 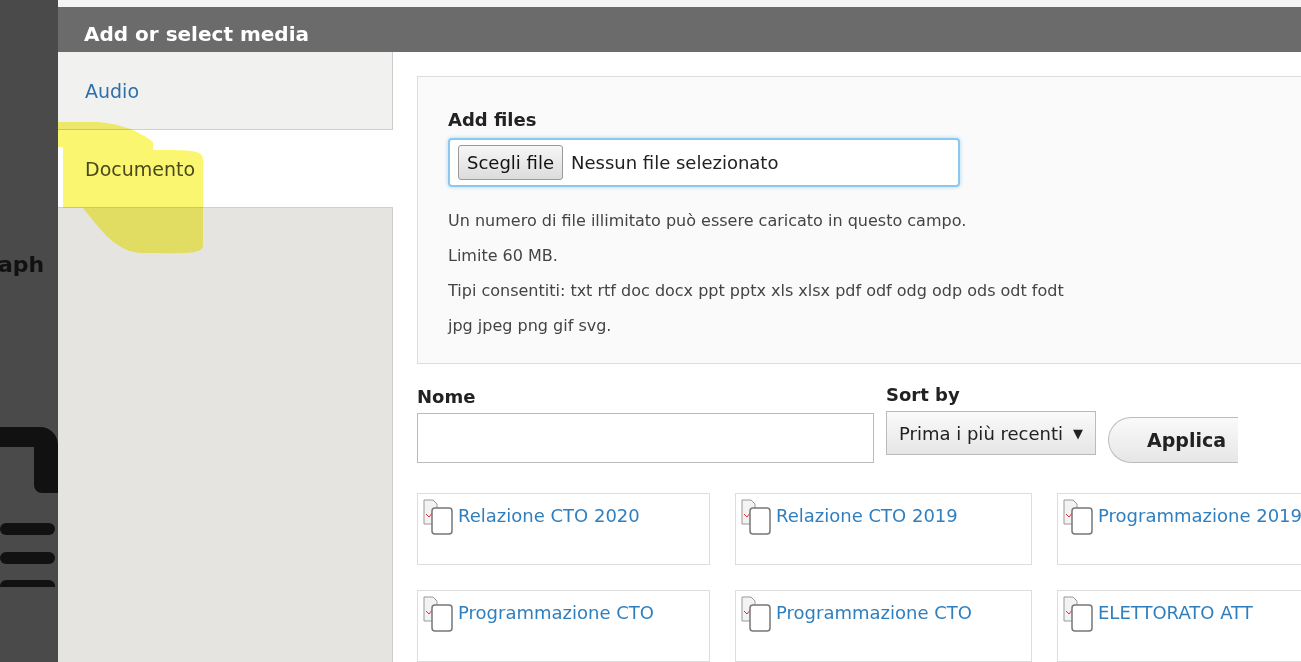 I want to click on media-title: Programmazione 2019, so click(x=1199, y=516).